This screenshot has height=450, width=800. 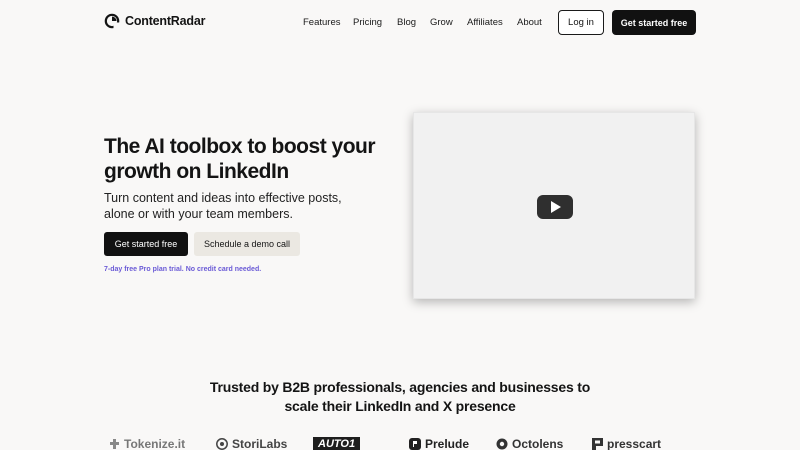 I want to click on nav-link-blog: Blog, so click(x=406, y=23).